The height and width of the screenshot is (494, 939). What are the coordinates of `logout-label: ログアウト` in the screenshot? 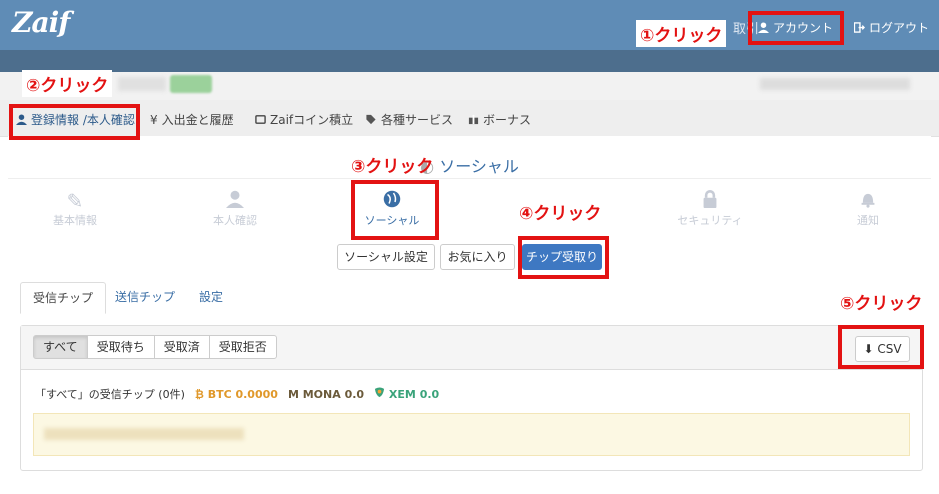 It's located at (899, 27).